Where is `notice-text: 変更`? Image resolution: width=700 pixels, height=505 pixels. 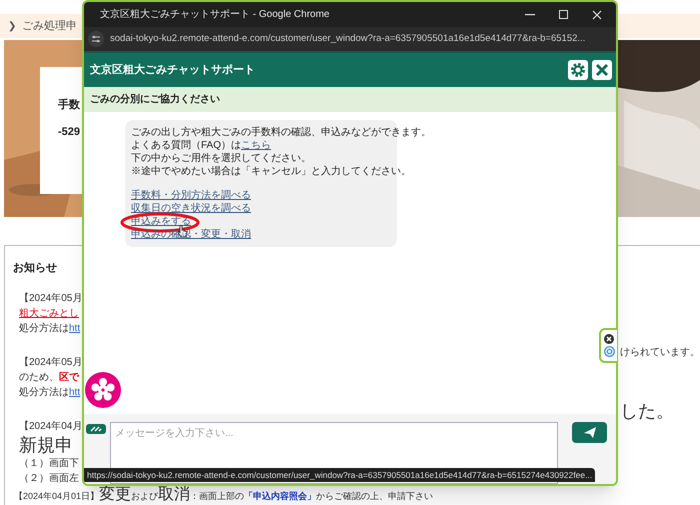
notice-text: 変更 is located at coordinates (115, 495).